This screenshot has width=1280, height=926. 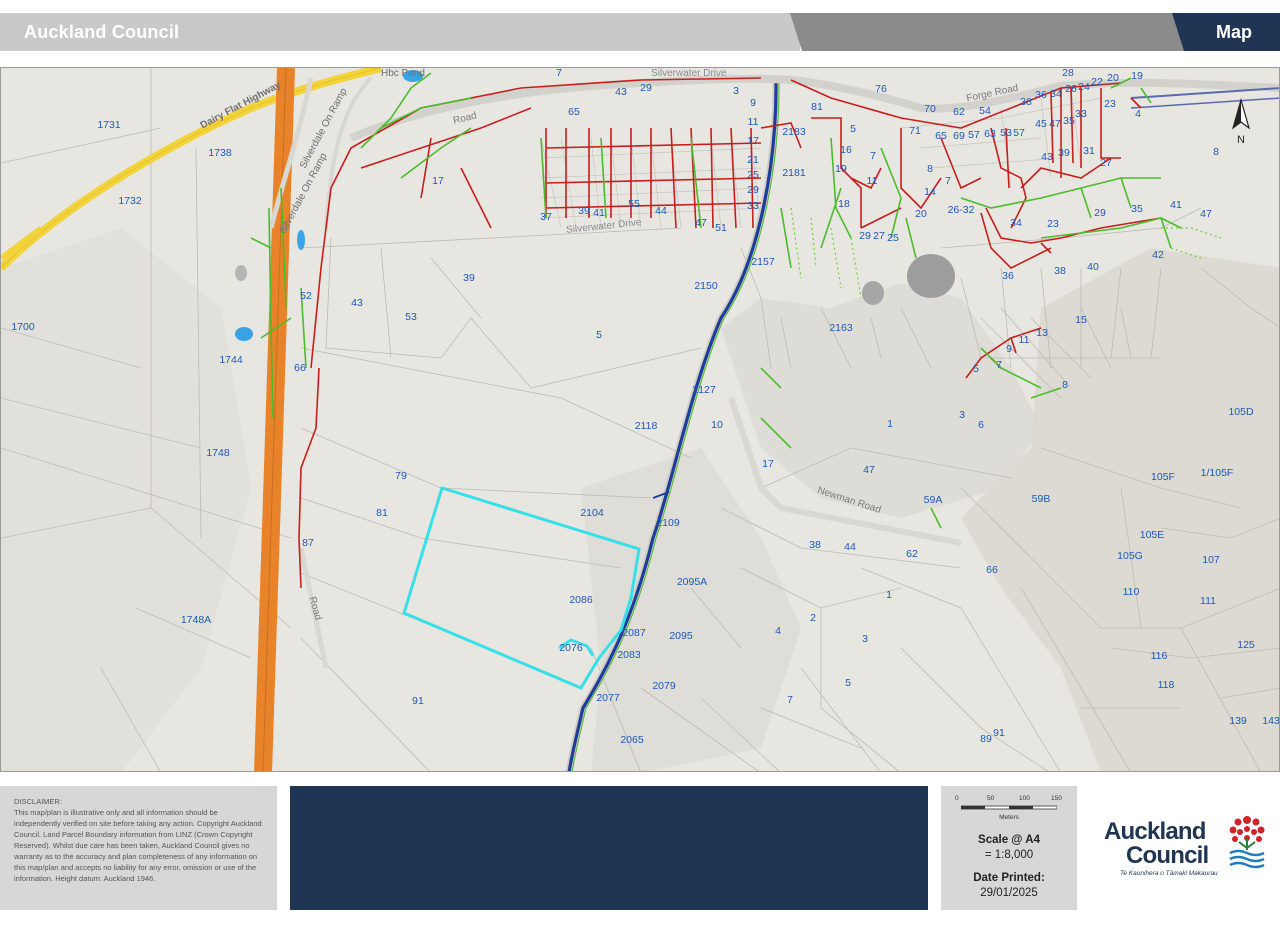 What do you see at coordinates (941, 136) in the screenshot?
I see `parcel-label: 65` at bounding box center [941, 136].